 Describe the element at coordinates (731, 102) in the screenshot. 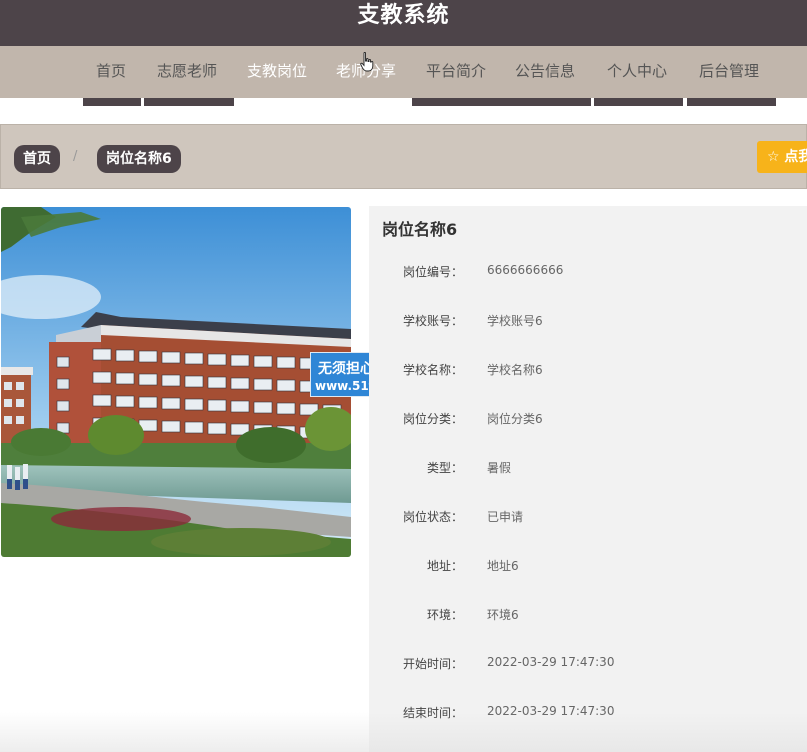

I see `nav-underline-admin` at that location.